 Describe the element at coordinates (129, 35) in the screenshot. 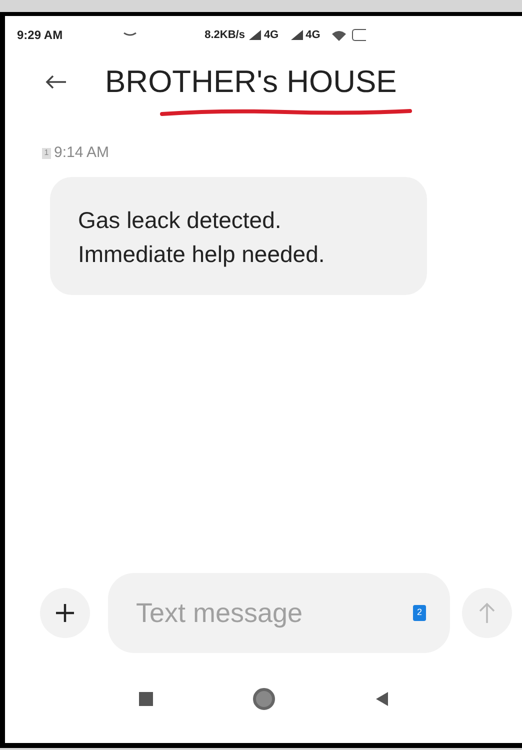

I see `notification-icon` at that location.